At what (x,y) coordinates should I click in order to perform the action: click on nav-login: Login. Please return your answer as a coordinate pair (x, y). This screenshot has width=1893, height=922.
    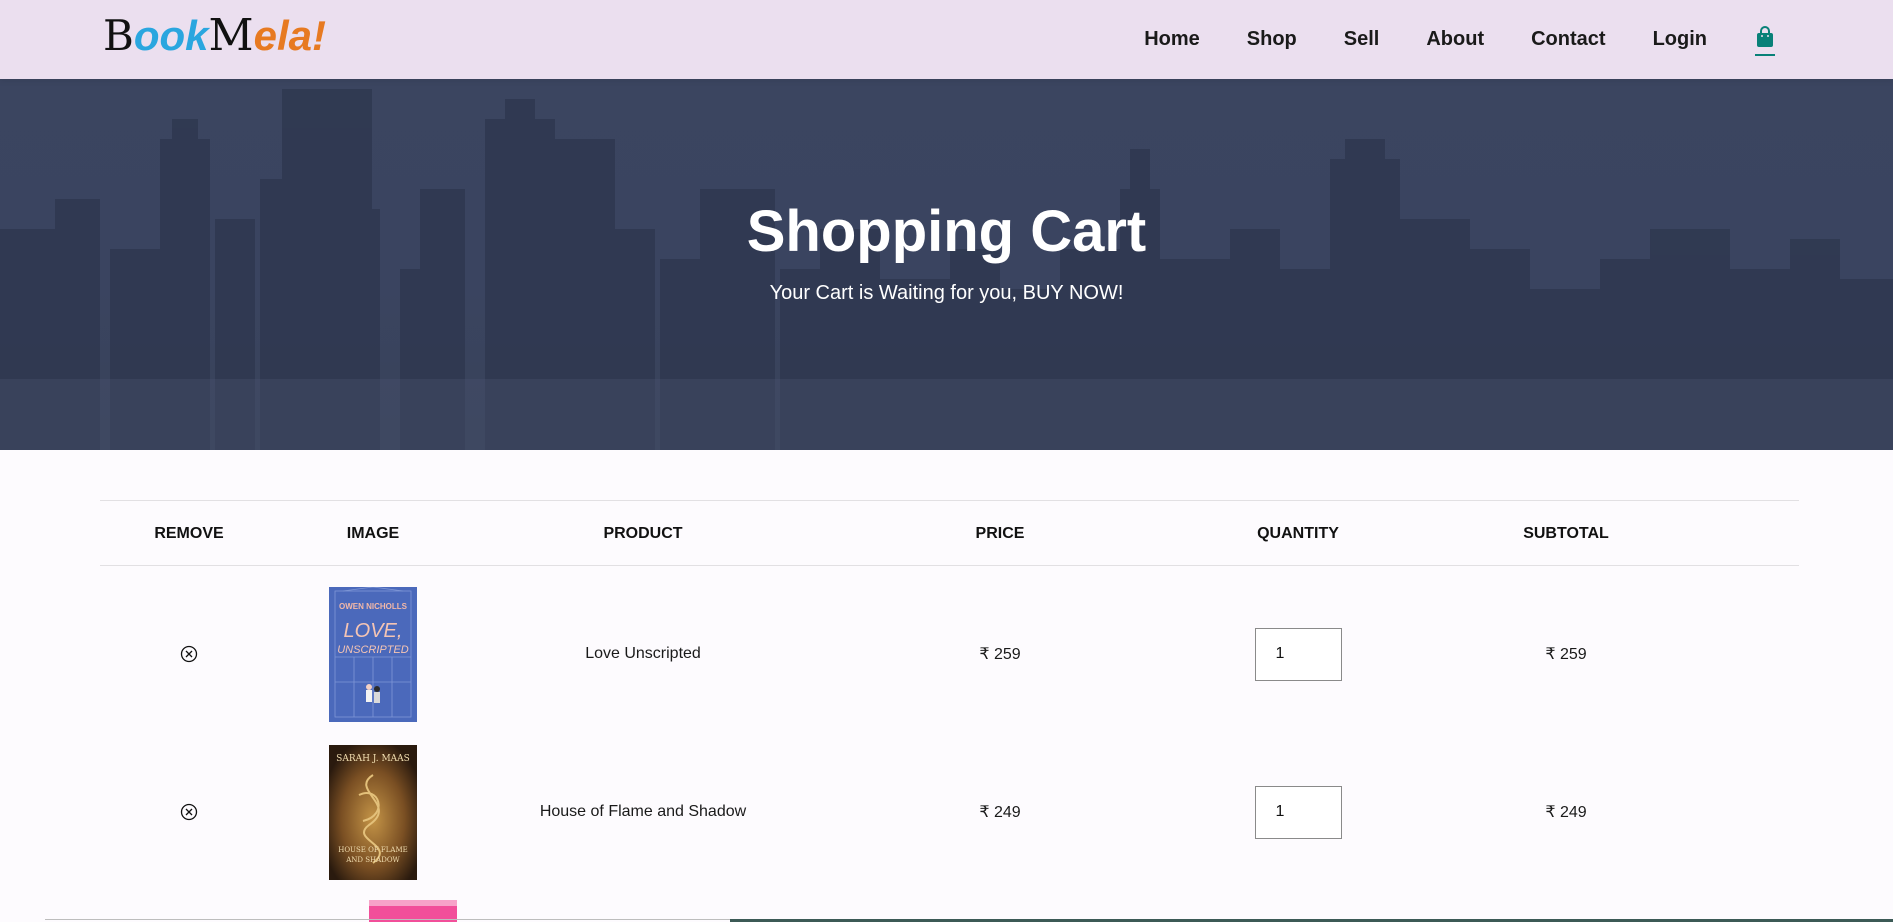
    Looking at the image, I should click on (1680, 39).